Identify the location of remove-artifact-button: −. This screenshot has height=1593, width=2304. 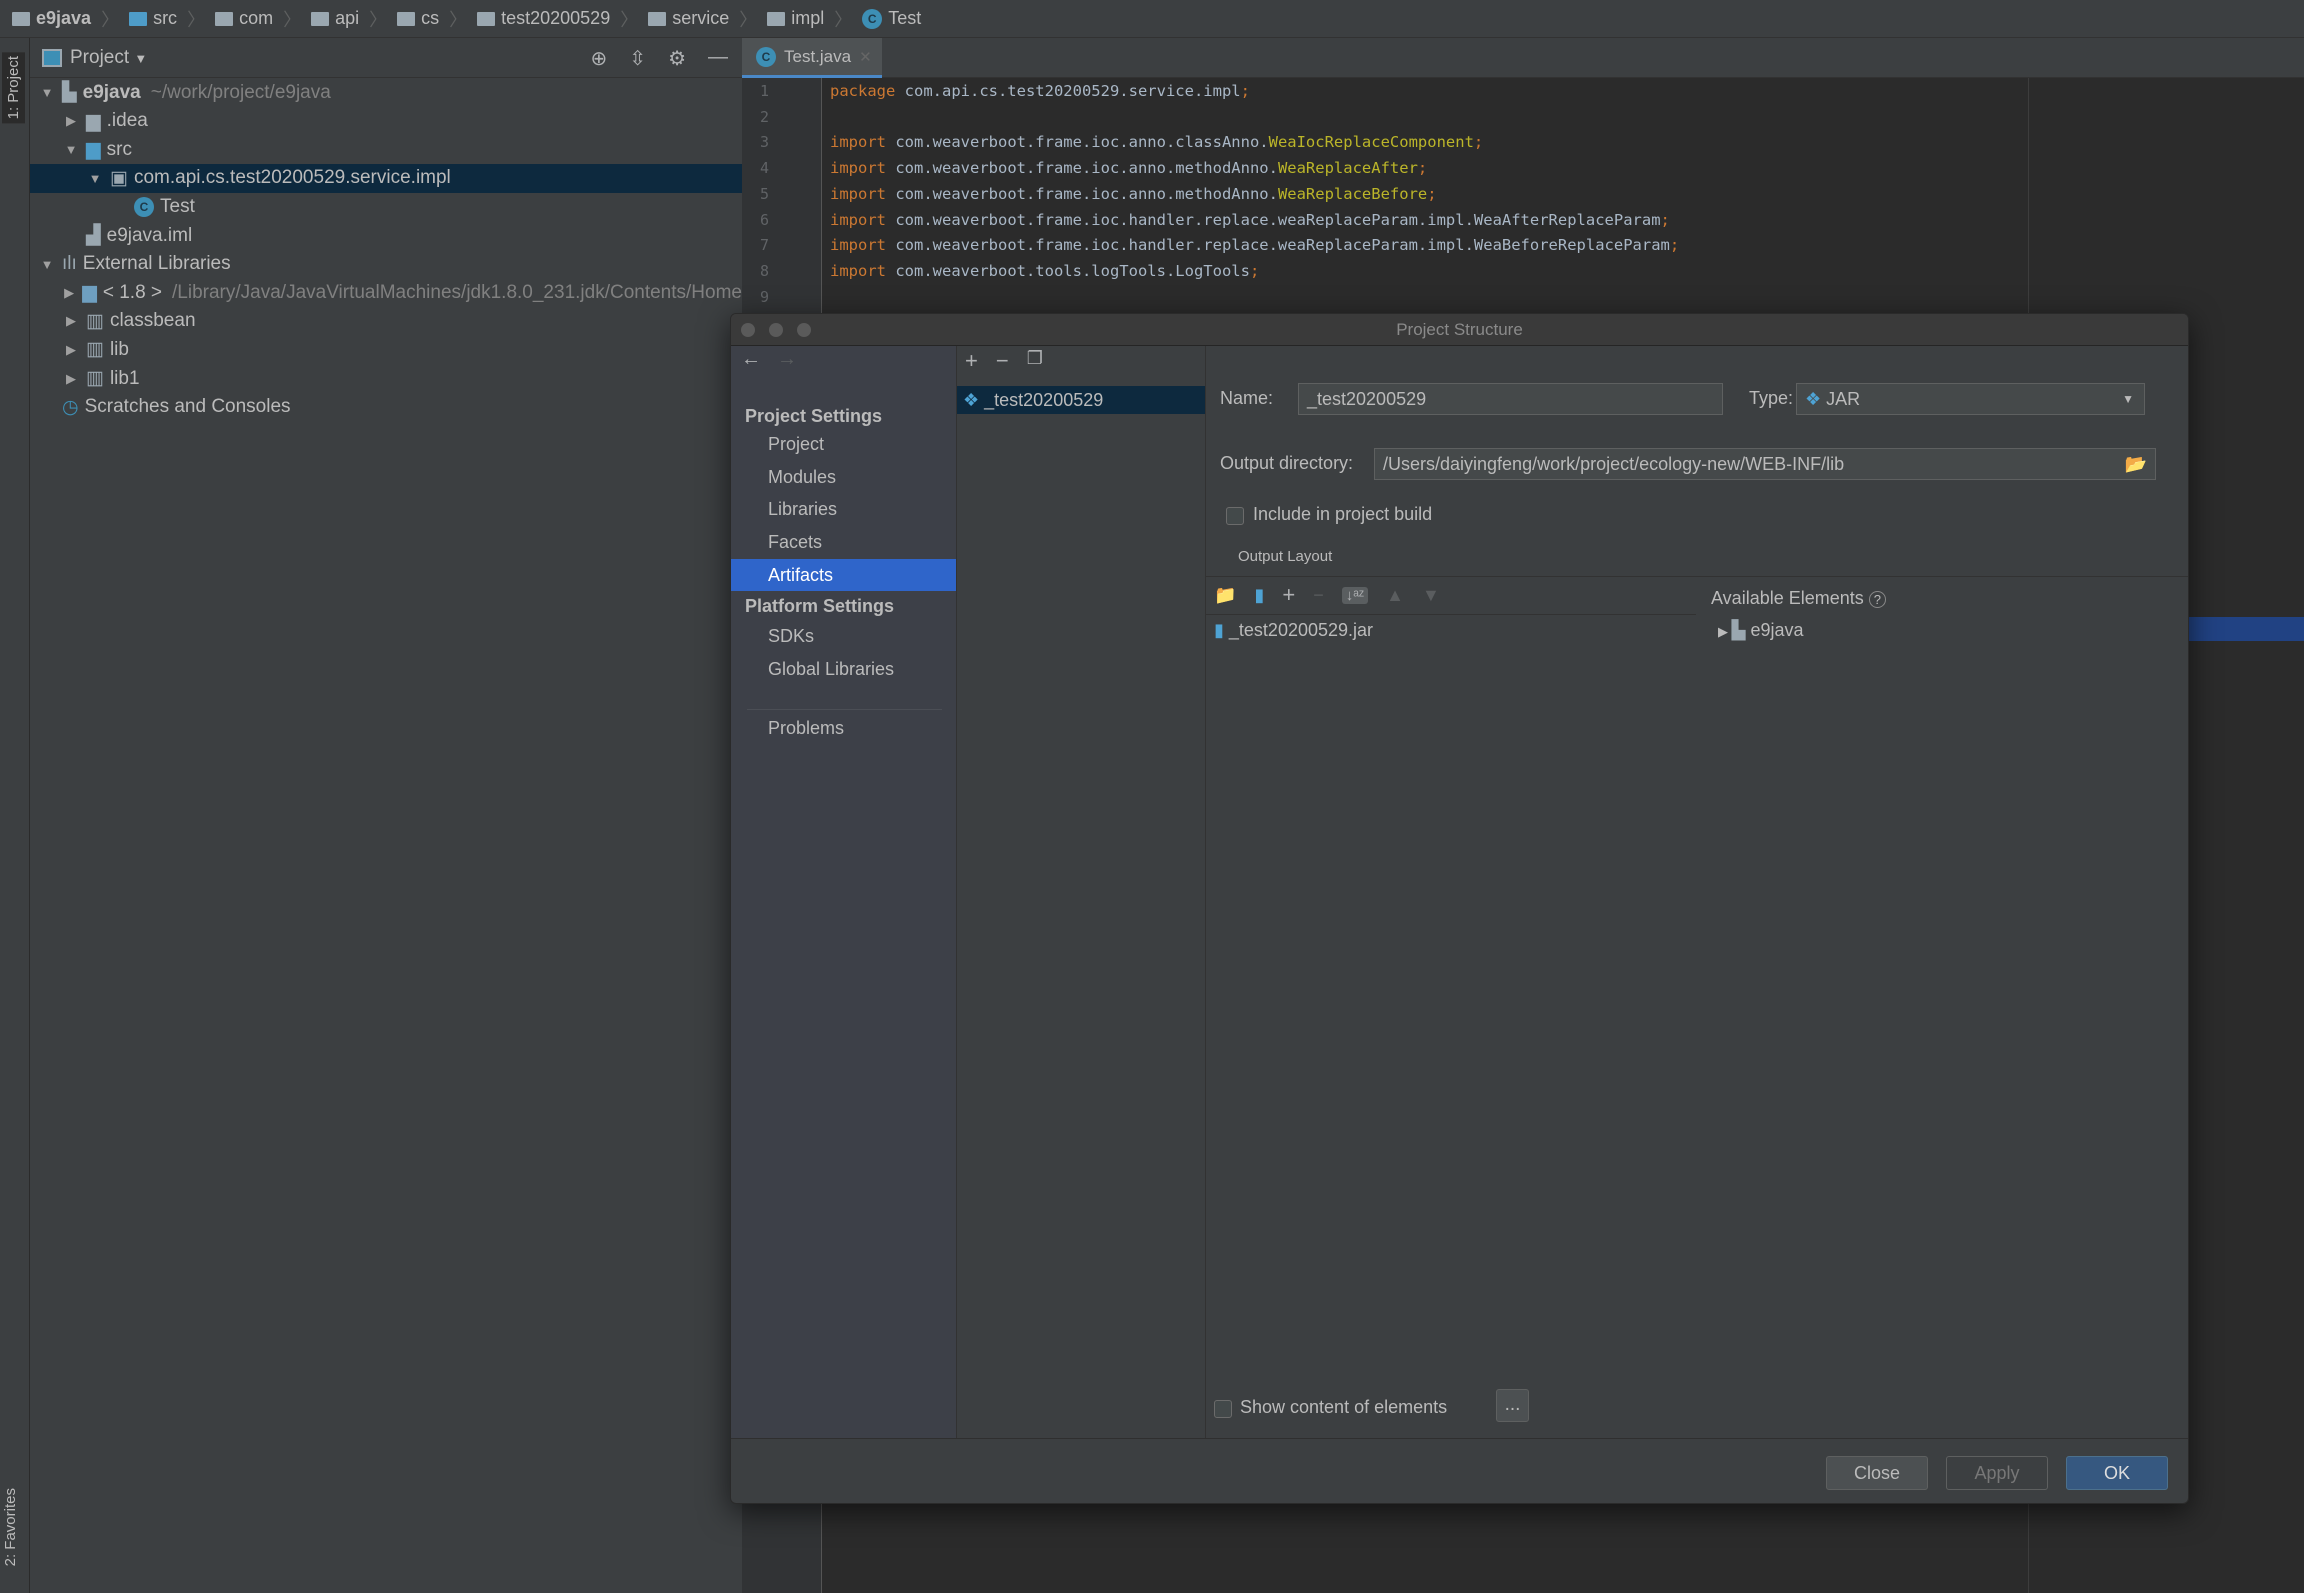
(1002, 361).